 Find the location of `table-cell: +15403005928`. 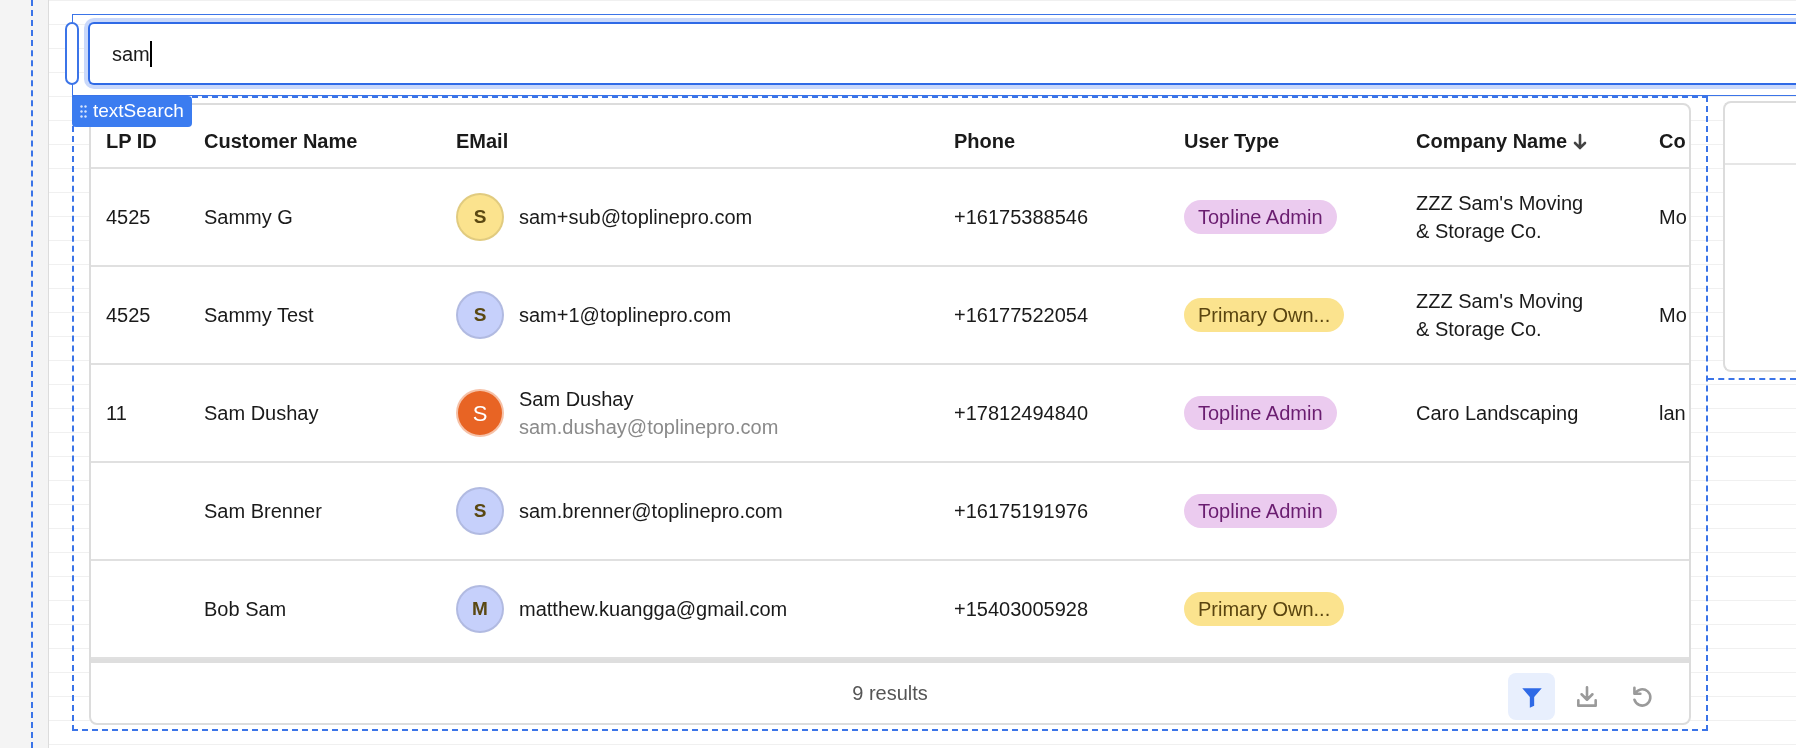

table-cell: +15403005928 is located at coordinates (1021, 609).